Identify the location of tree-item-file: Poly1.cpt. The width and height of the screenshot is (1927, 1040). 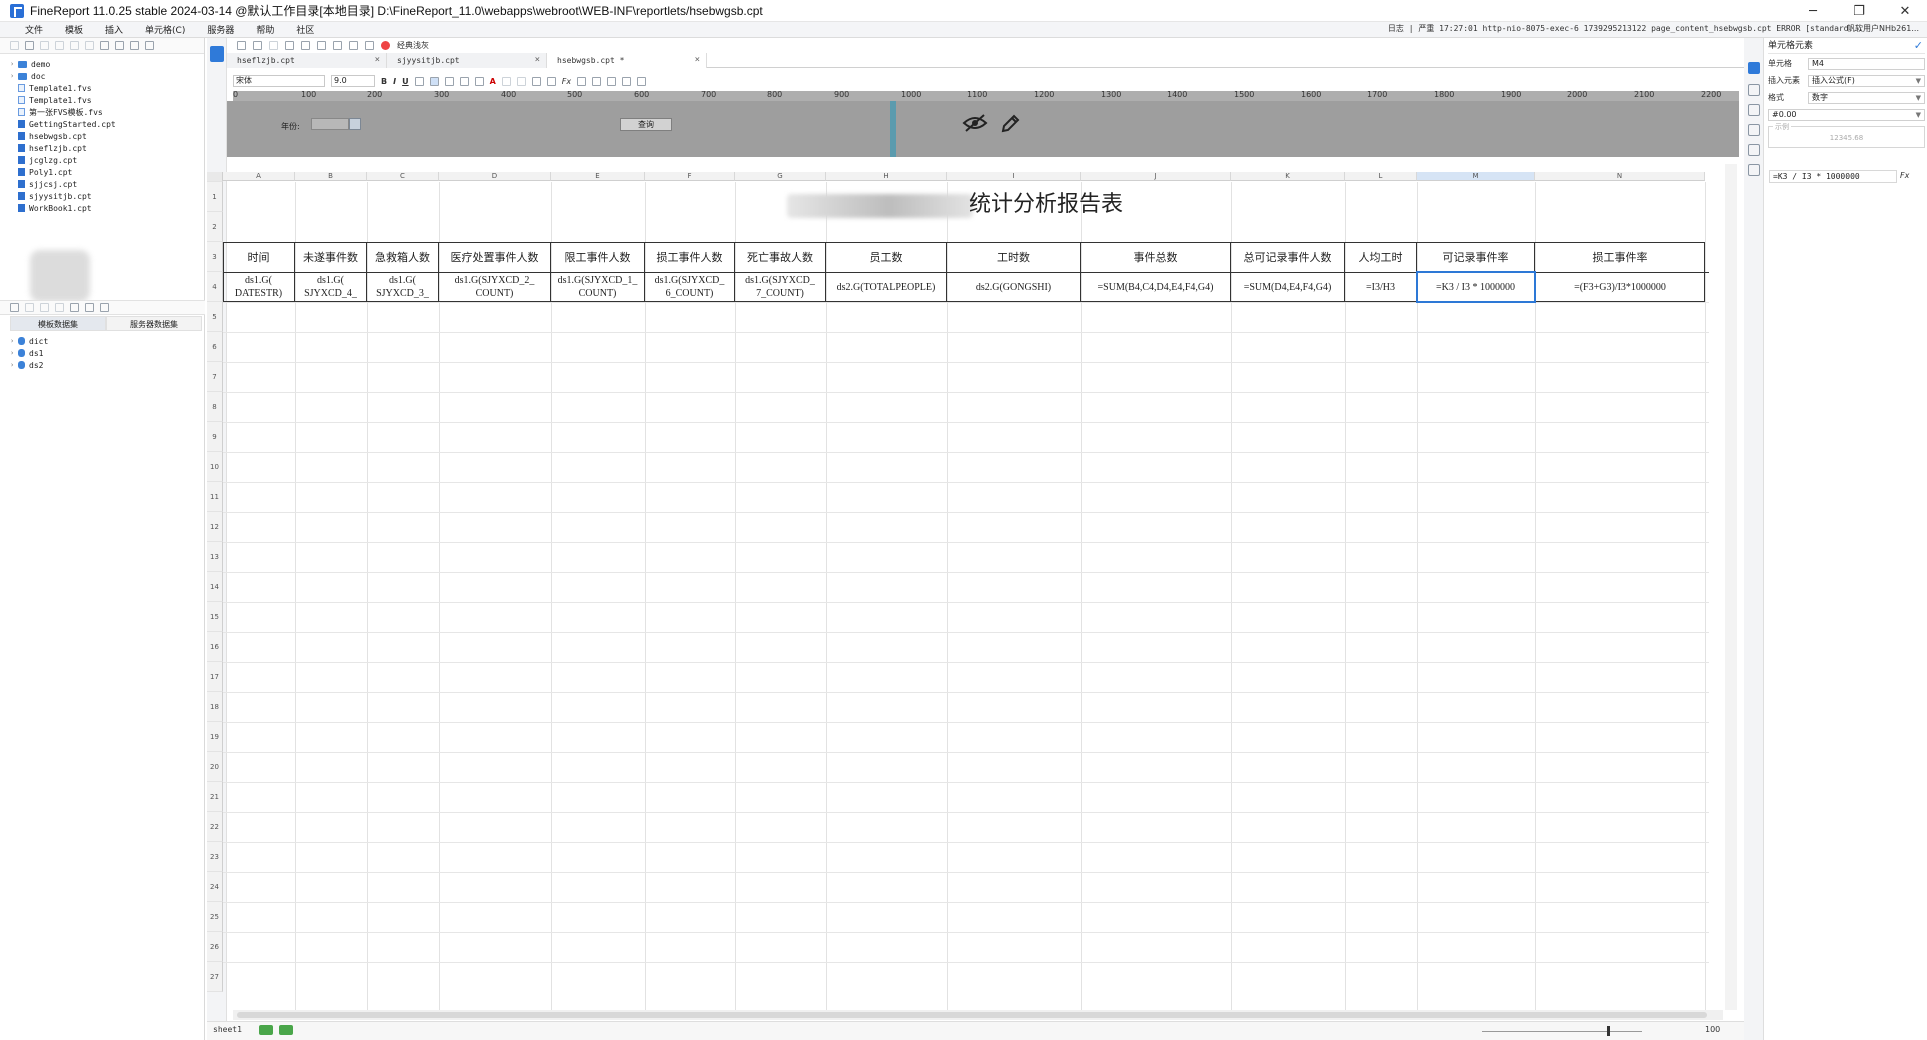
(107, 172).